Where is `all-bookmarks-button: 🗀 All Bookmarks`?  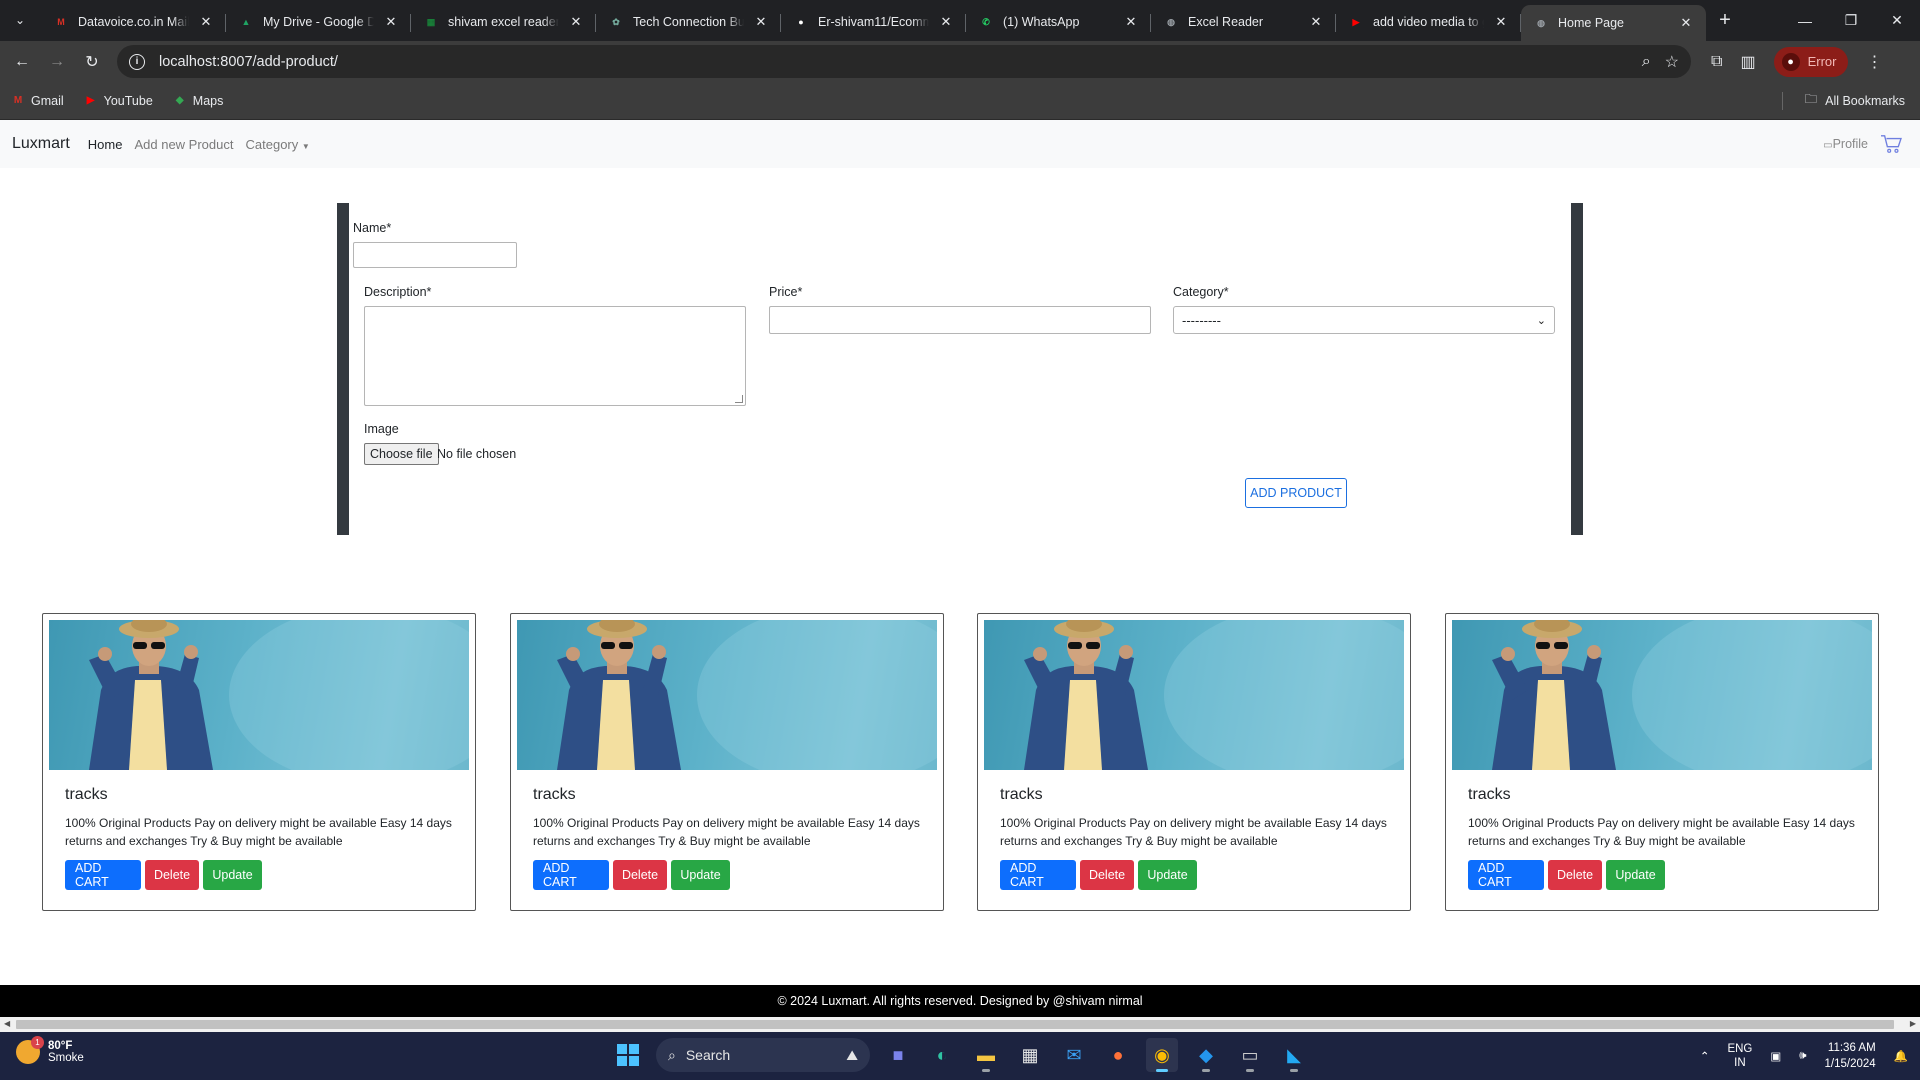 all-bookmarks-button: 🗀 All Bookmarks is located at coordinates (1843, 100).